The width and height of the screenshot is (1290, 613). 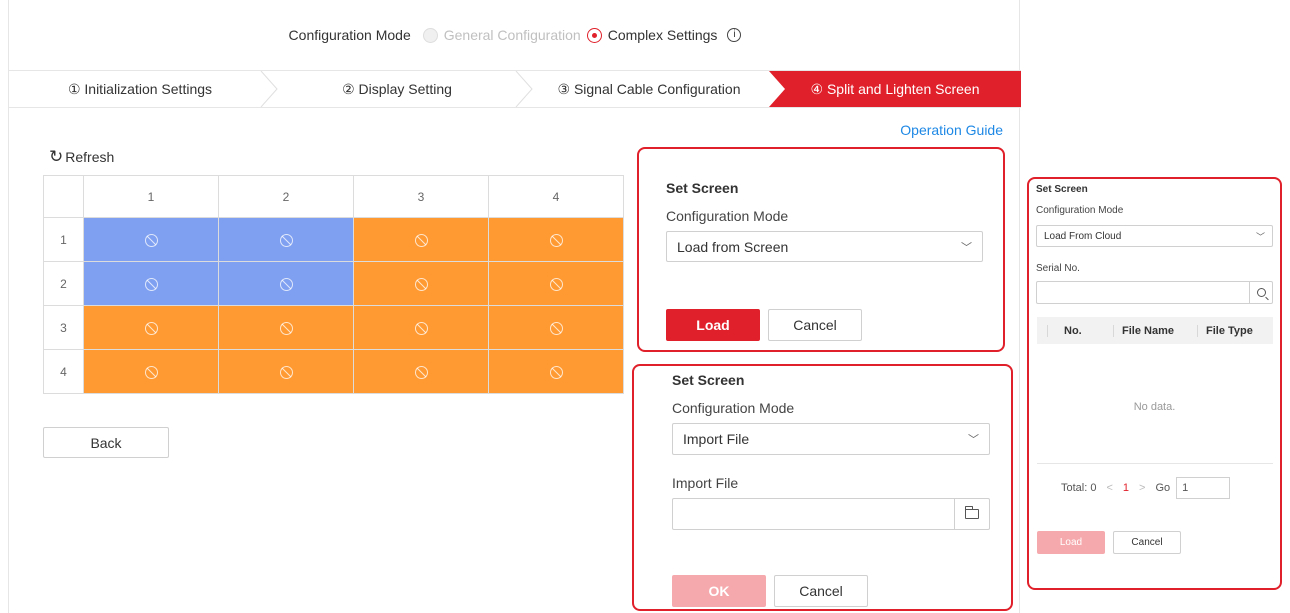 I want to click on import-file-label: Import File, so click(x=705, y=483).